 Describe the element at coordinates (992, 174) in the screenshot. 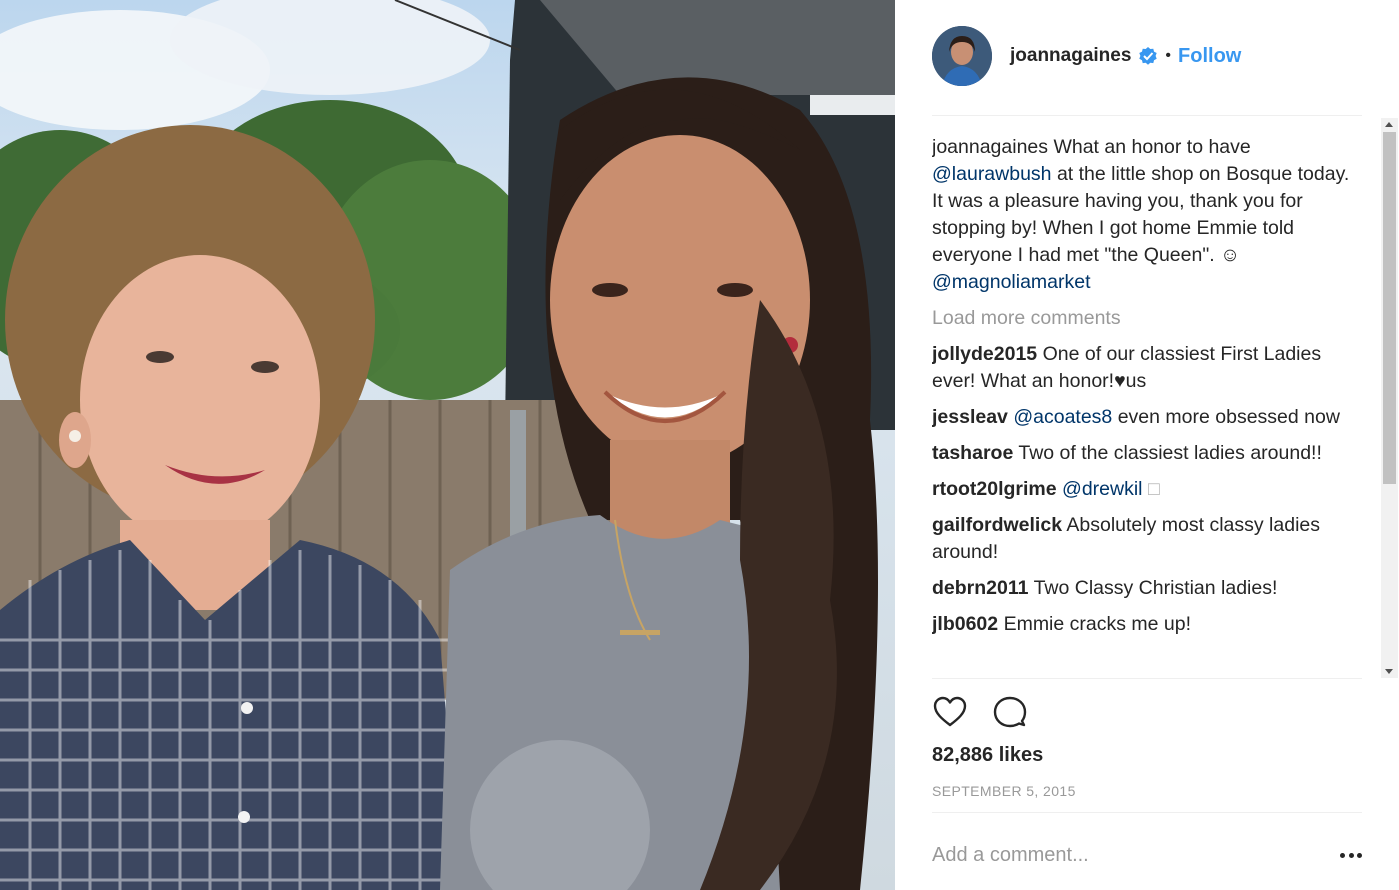

I see `caption-mention-1: @laurawbush` at that location.